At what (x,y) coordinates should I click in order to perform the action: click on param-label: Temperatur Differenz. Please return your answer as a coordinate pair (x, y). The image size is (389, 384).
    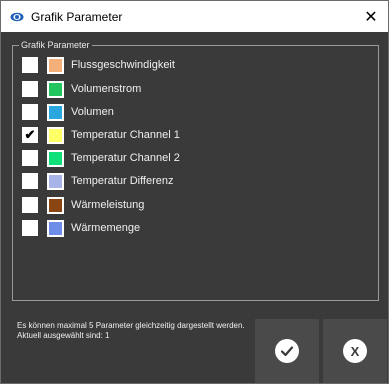
    Looking at the image, I should click on (122, 181).